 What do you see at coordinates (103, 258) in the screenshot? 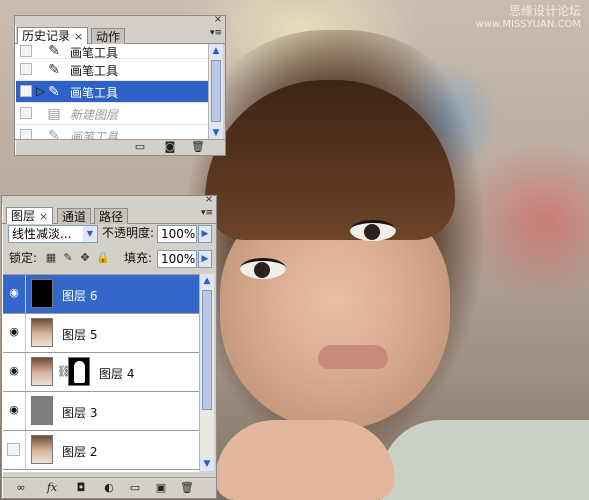
I see `lock-all-icon: 🔒` at bounding box center [103, 258].